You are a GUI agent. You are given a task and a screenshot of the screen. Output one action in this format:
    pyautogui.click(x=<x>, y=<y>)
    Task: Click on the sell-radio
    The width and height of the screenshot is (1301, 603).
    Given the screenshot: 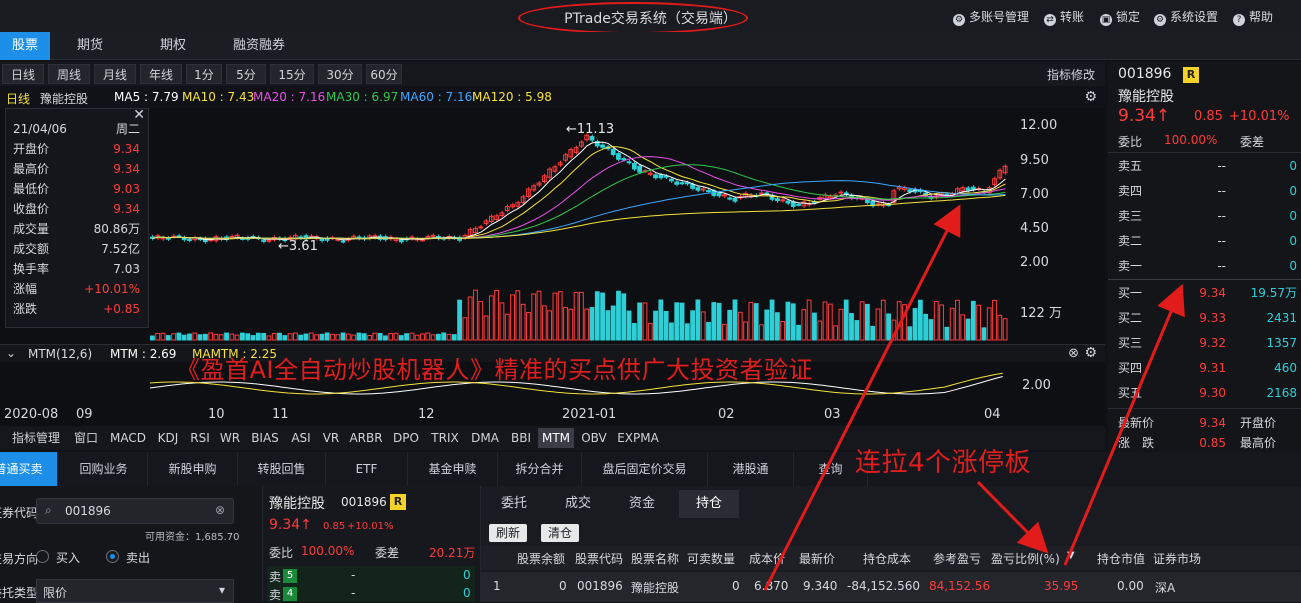 What is the action you would take?
    pyautogui.click(x=112, y=556)
    